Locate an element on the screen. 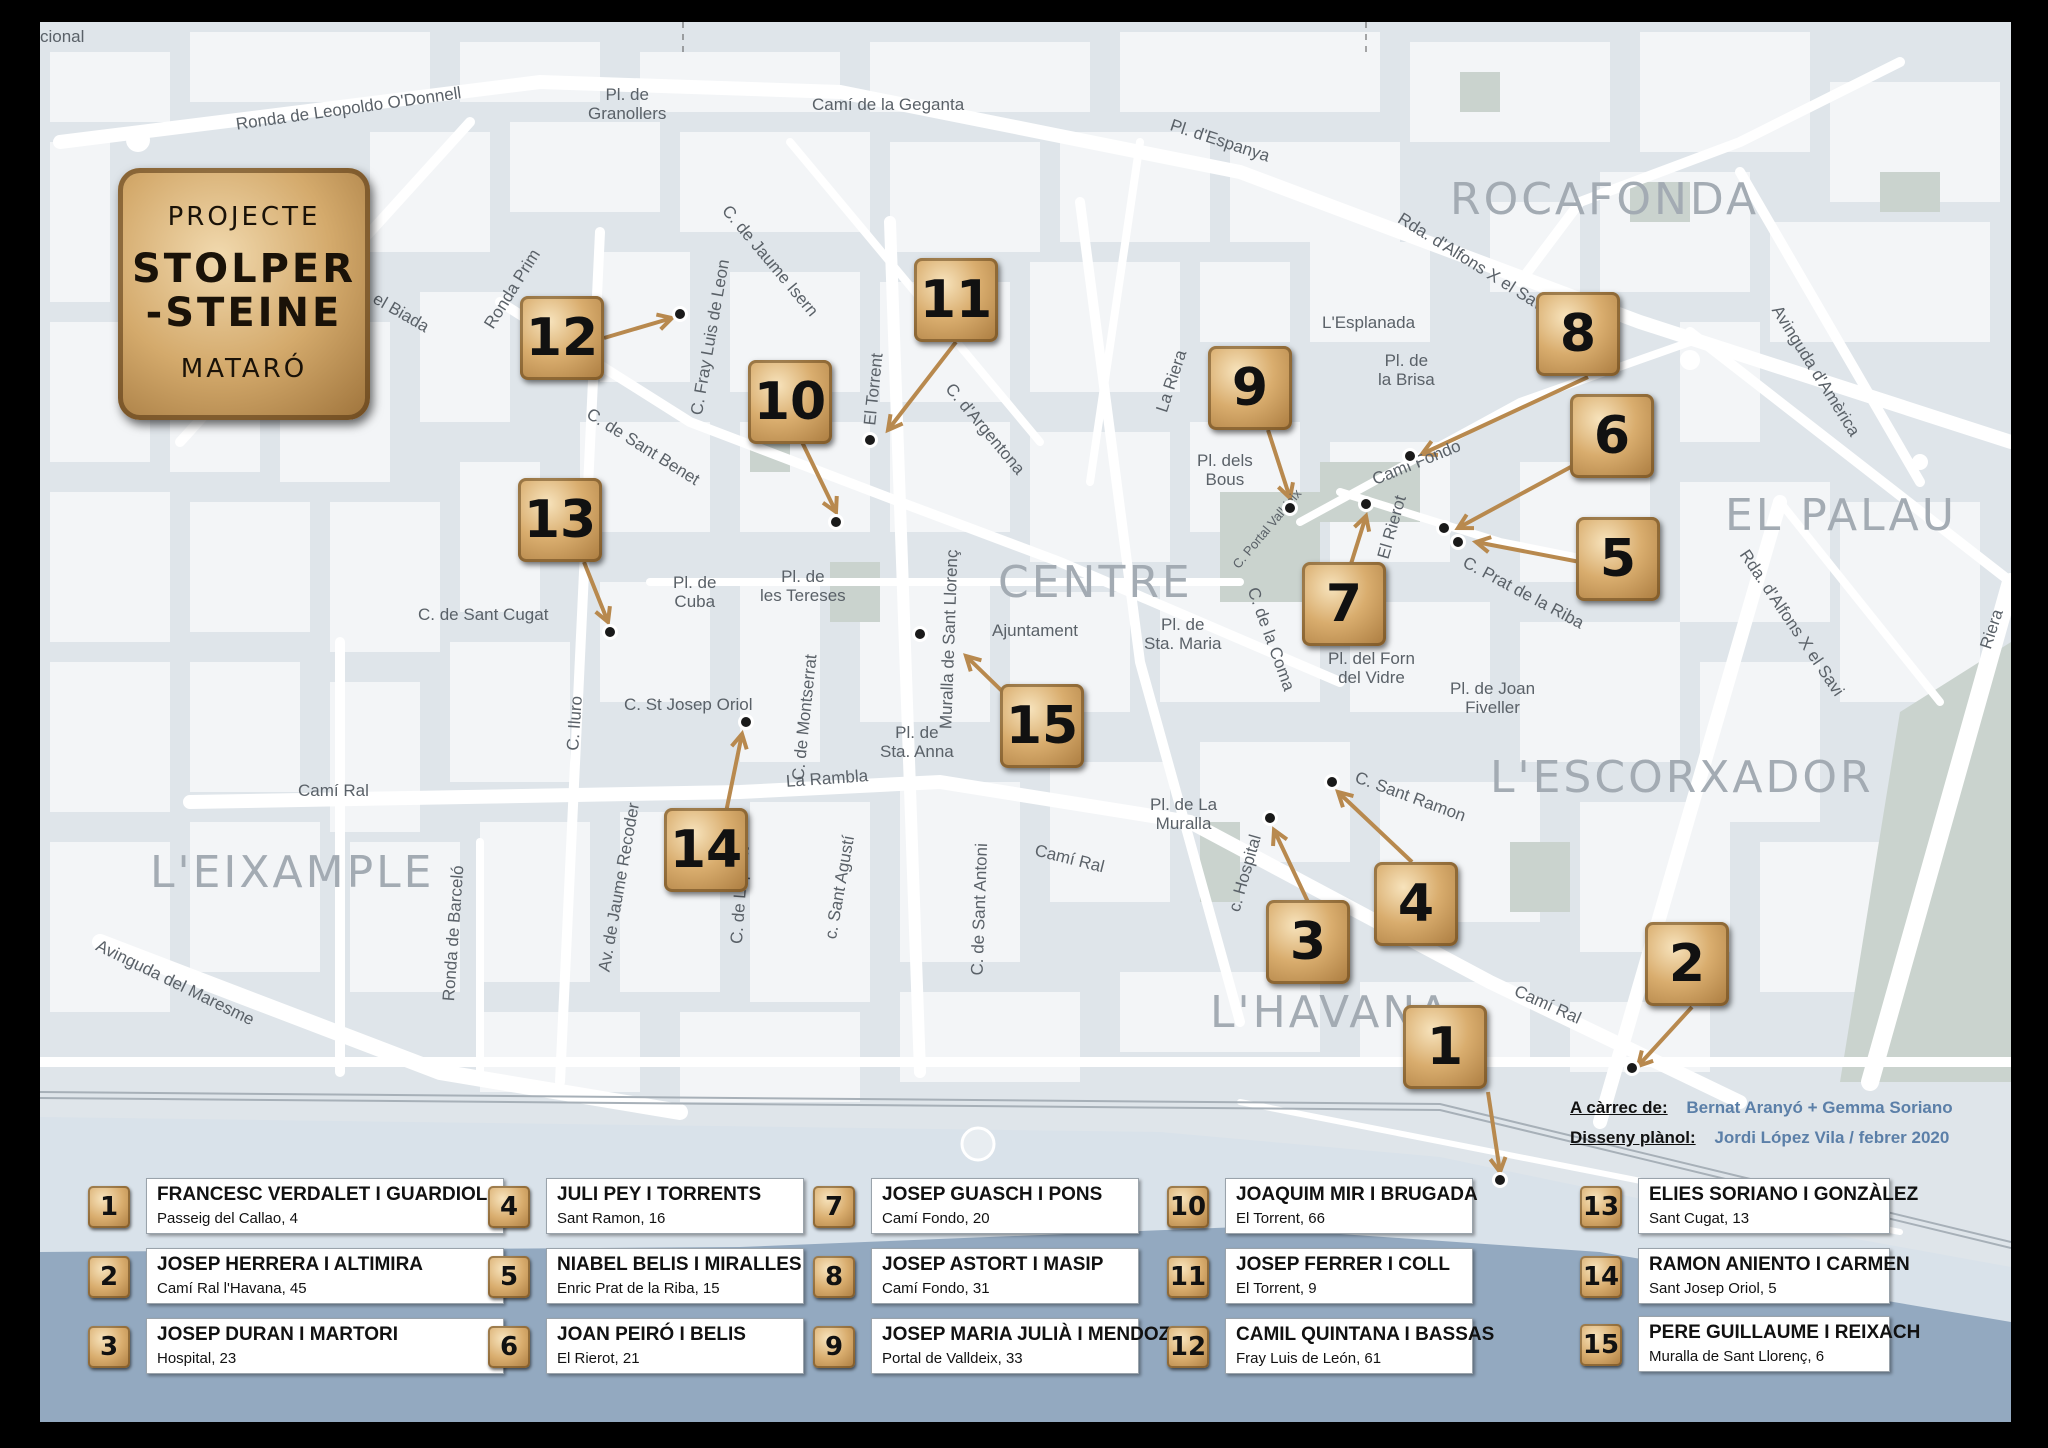 This screenshot has height=1448, width=2048. stone-name: RAMON ANIENTO I CARMEN is located at coordinates (1779, 1264).